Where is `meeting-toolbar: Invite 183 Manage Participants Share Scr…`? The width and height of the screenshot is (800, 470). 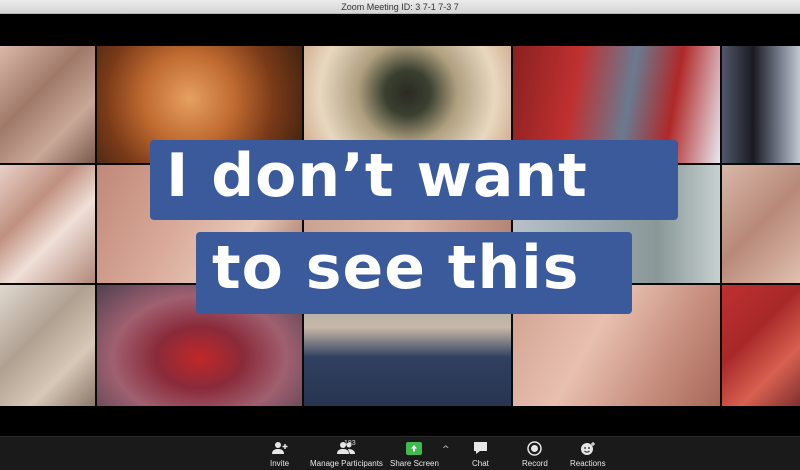 meeting-toolbar: Invite 183 Manage Participants Share Scr… is located at coordinates (400, 453).